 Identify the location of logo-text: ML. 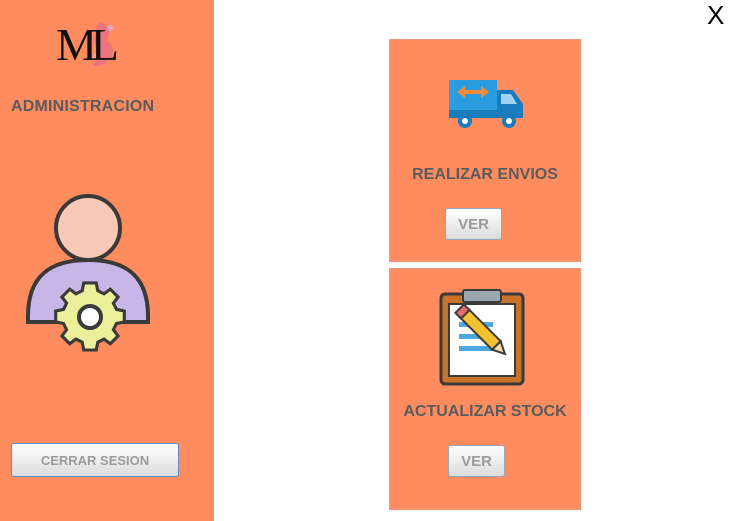
(87, 44).